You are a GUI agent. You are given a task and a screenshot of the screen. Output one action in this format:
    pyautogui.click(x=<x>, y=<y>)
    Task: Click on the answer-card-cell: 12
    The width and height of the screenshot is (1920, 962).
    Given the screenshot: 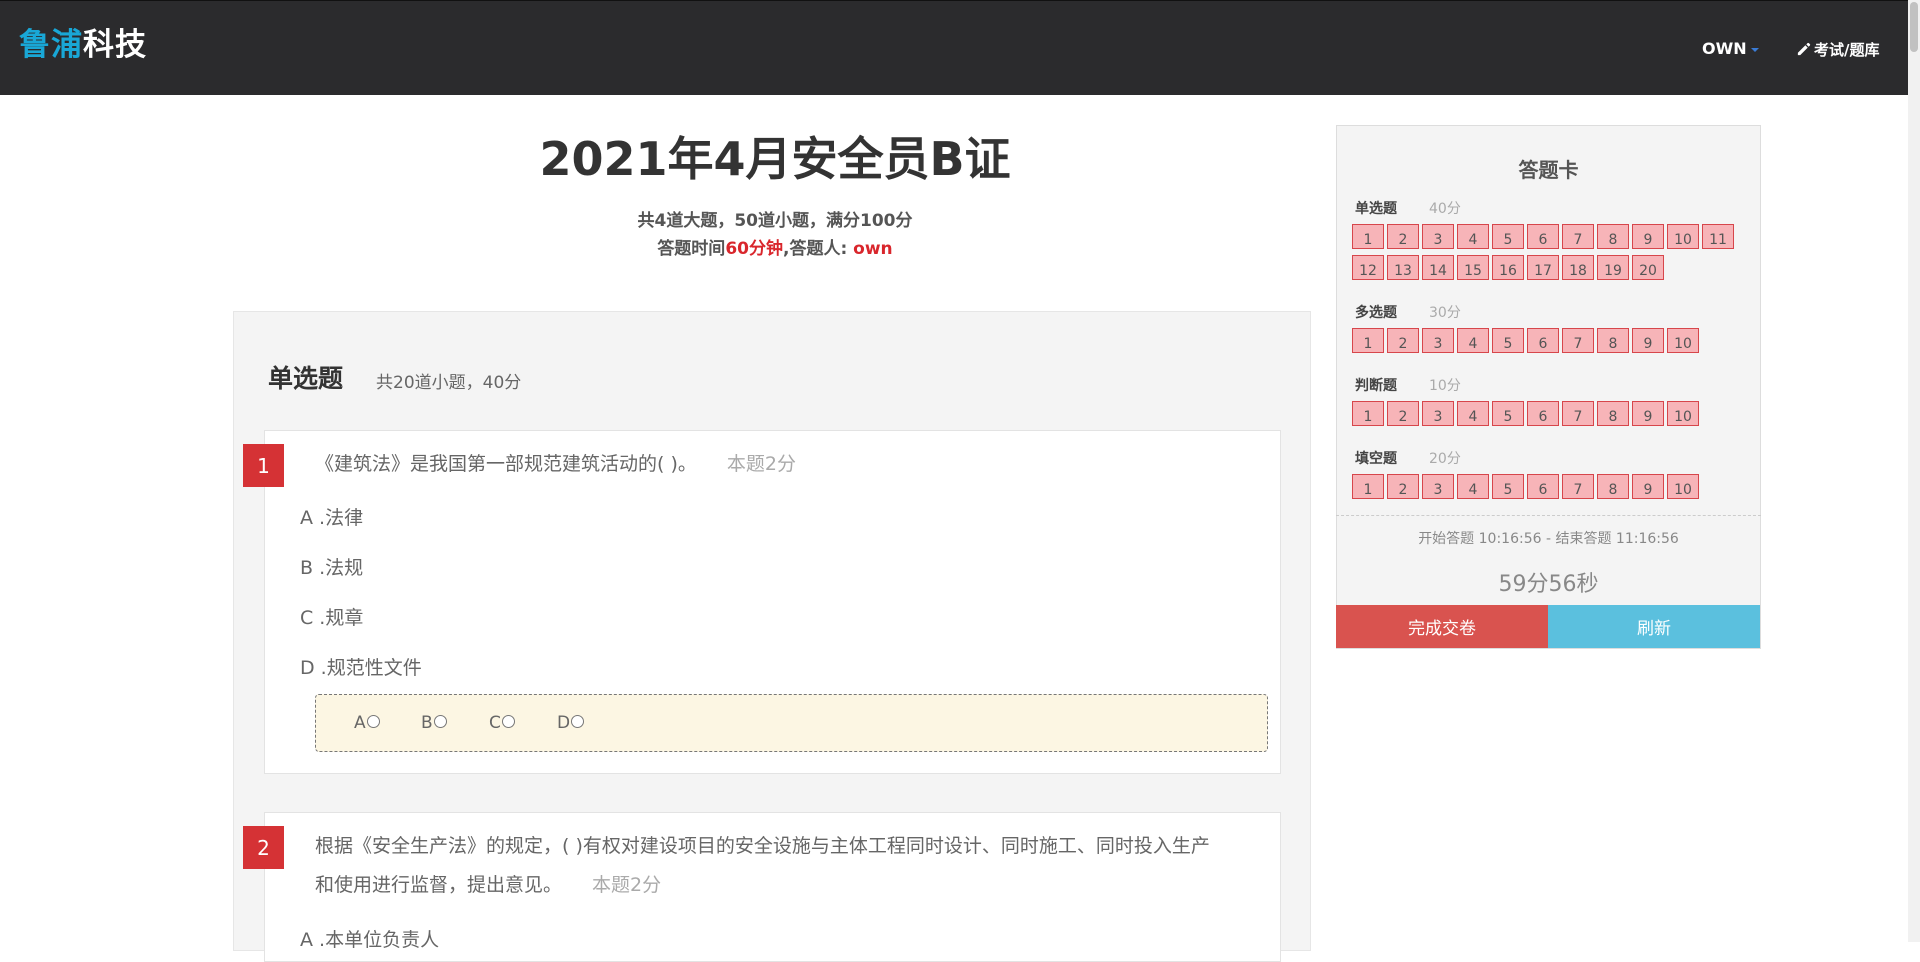 What is the action you would take?
    pyautogui.click(x=1368, y=267)
    